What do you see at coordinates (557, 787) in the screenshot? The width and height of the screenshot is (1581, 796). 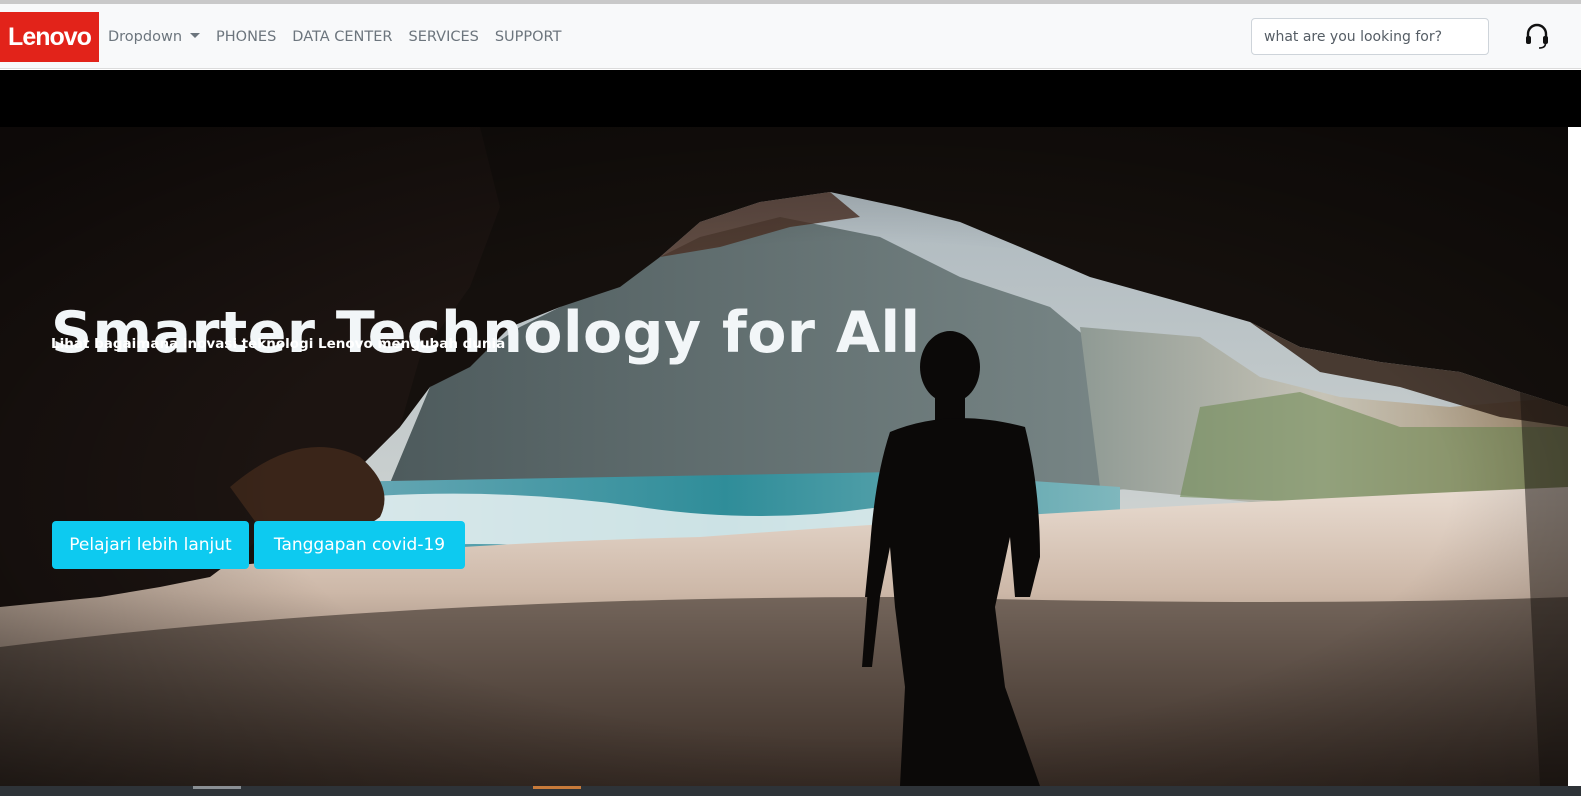 I see `taskbar-indicator-active` at bounding box center [557, 787].